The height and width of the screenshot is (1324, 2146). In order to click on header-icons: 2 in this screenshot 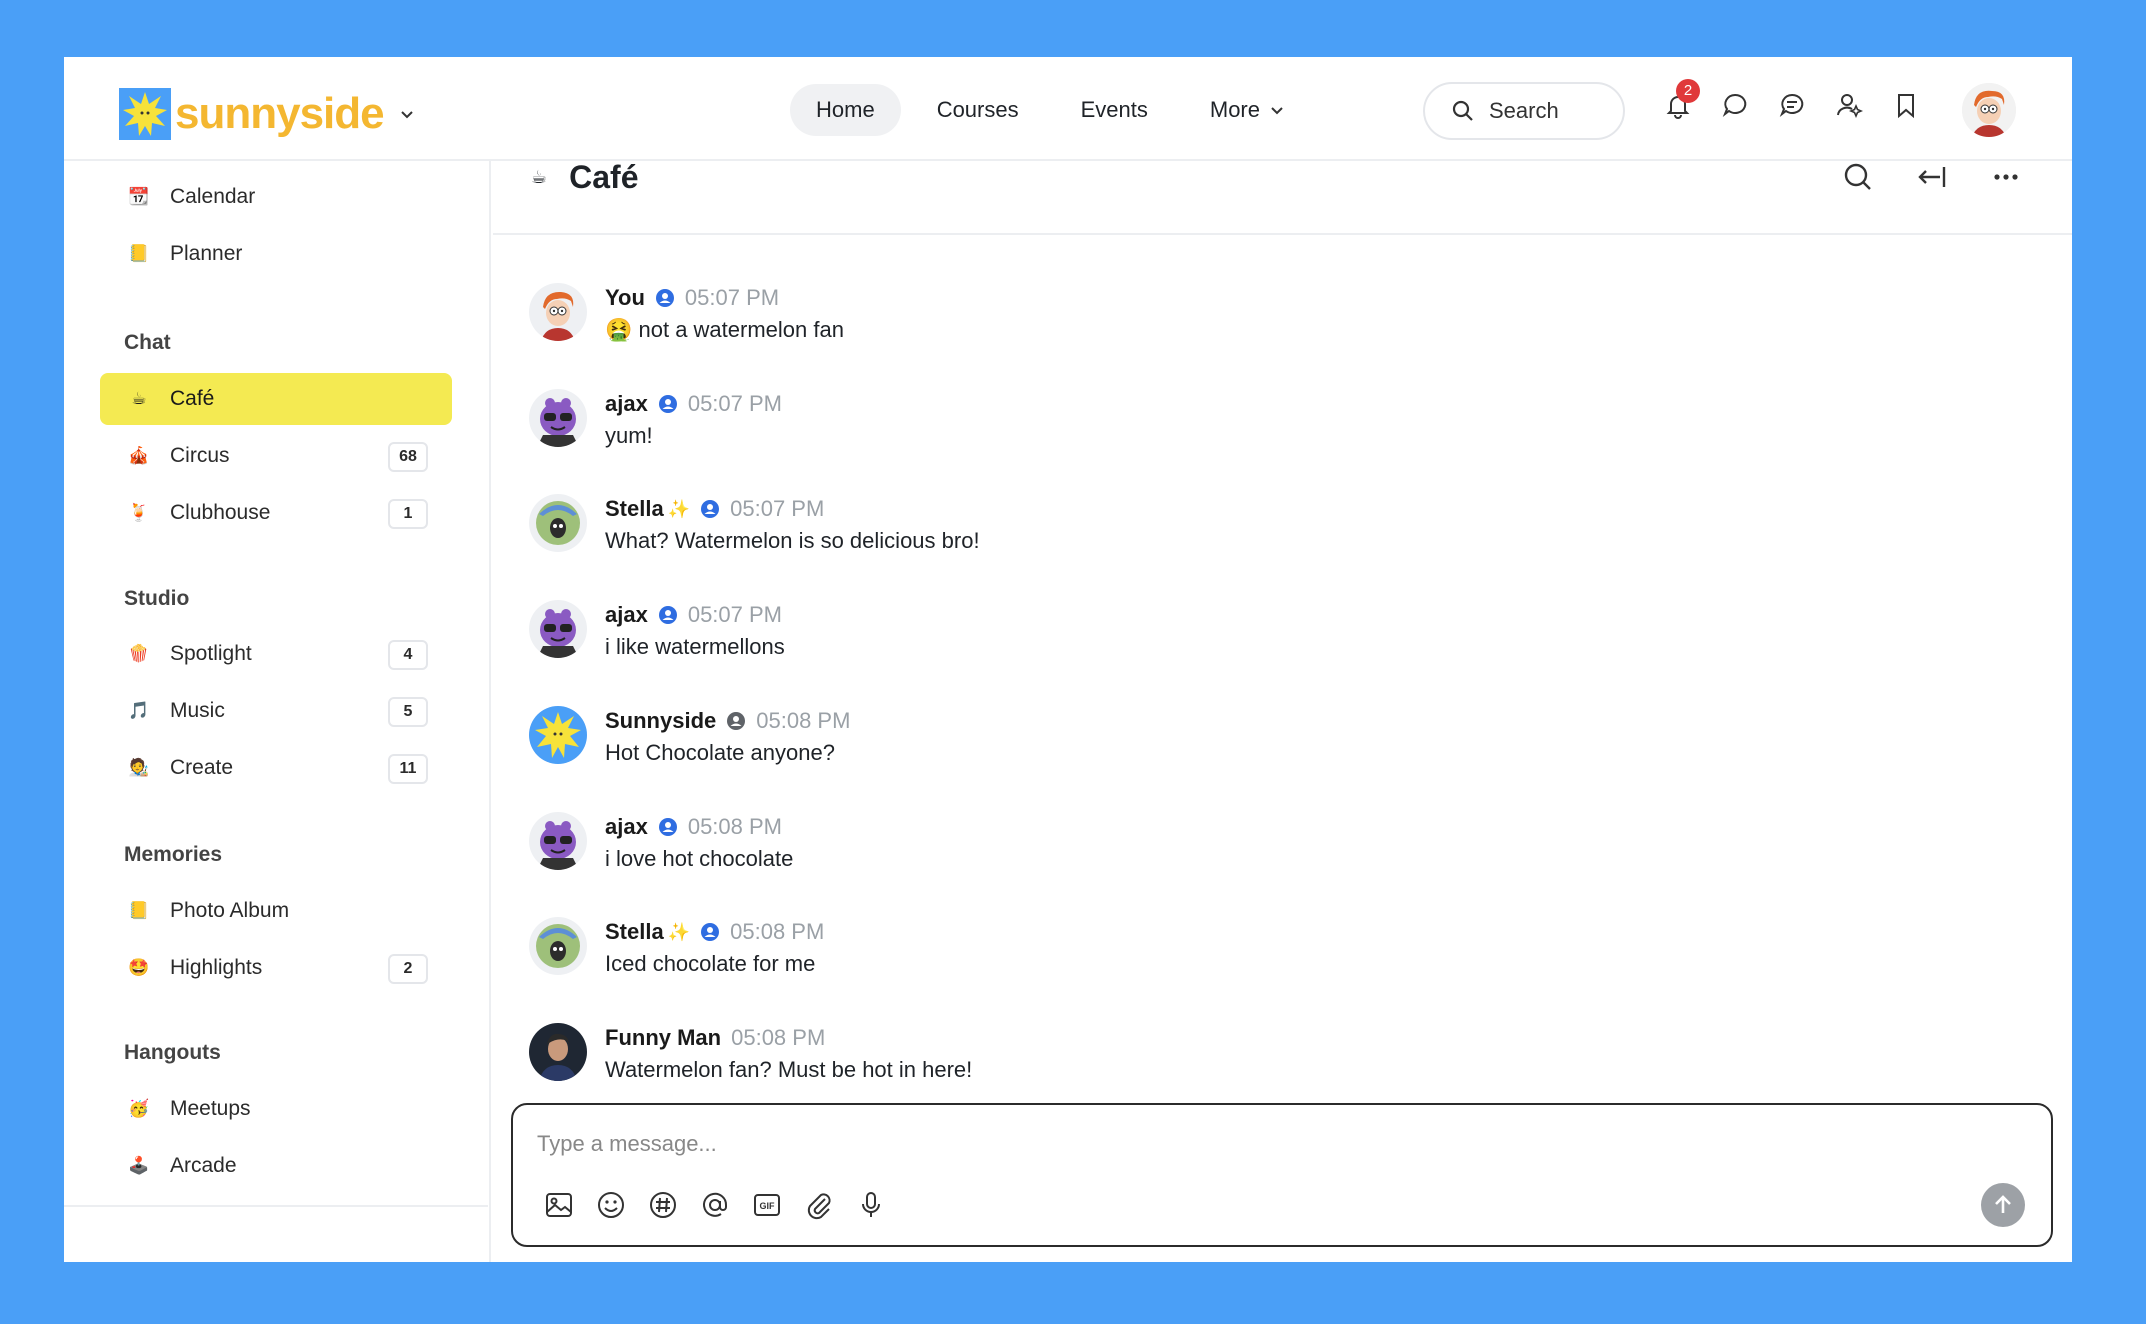, I will do `click(1792, 99)`.